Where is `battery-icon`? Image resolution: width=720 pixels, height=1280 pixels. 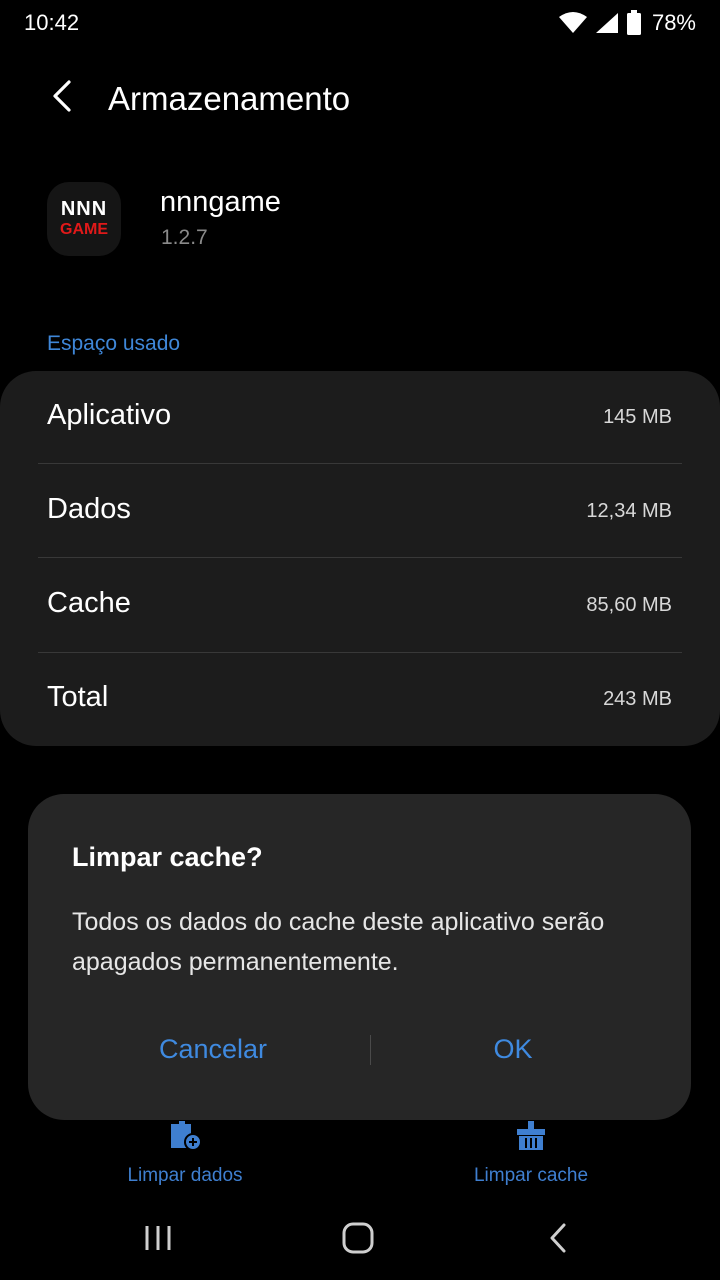
battery-icon is located at coordinates (634, 23).